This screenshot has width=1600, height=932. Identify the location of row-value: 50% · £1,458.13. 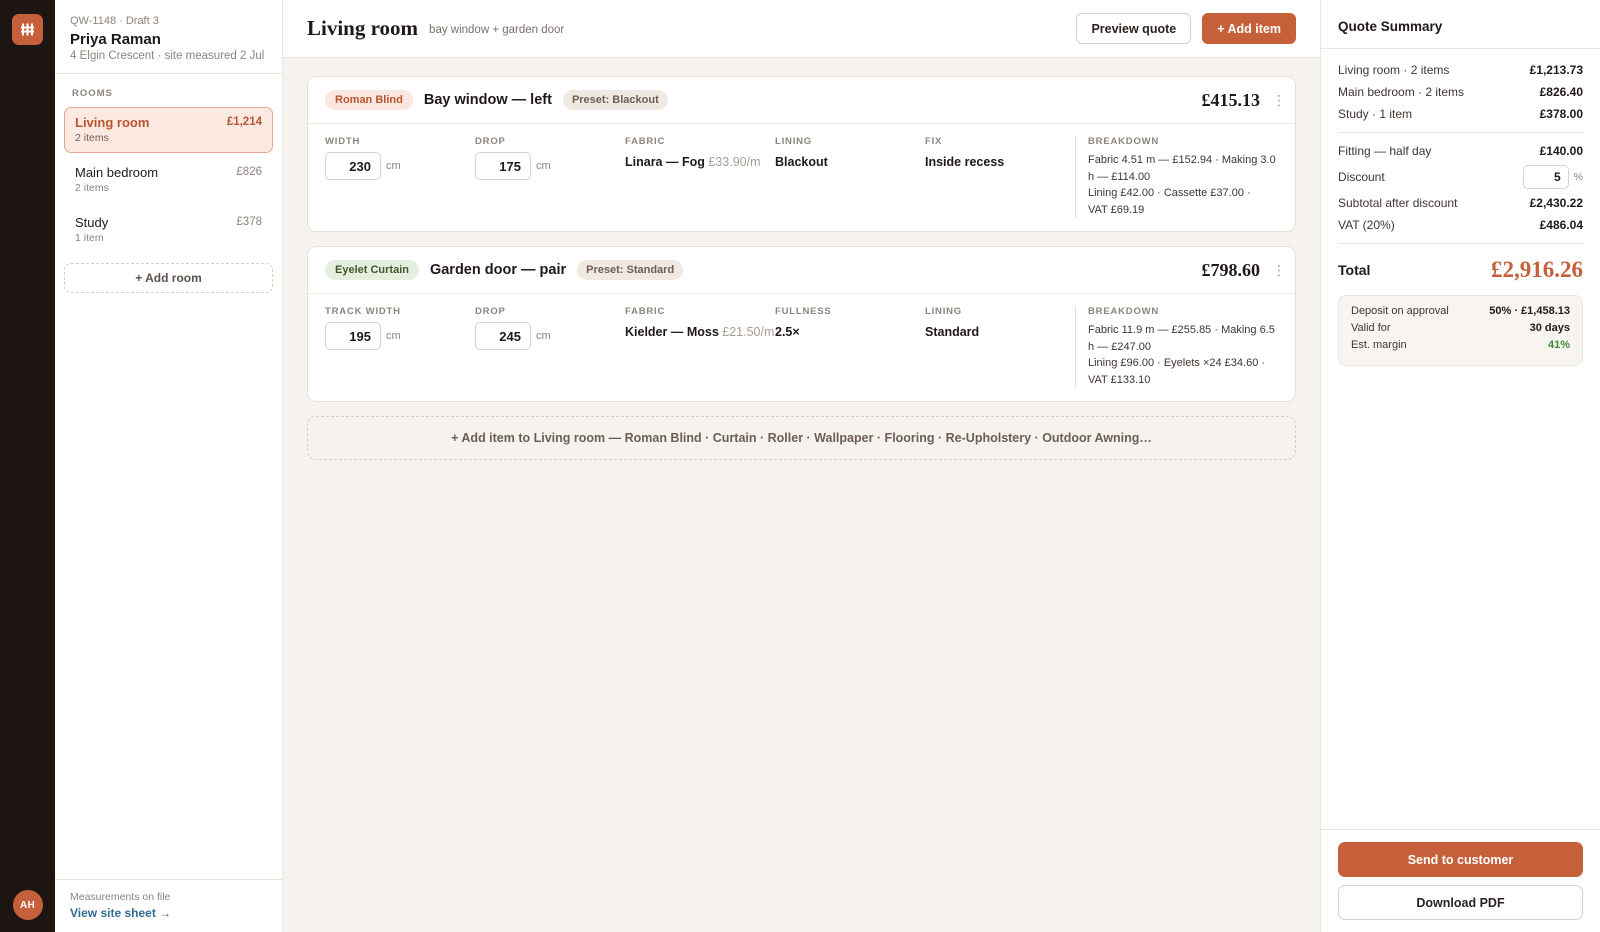
(1529, 311).